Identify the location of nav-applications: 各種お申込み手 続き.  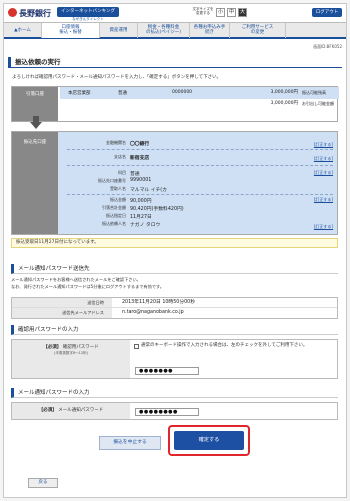
(210, 30).